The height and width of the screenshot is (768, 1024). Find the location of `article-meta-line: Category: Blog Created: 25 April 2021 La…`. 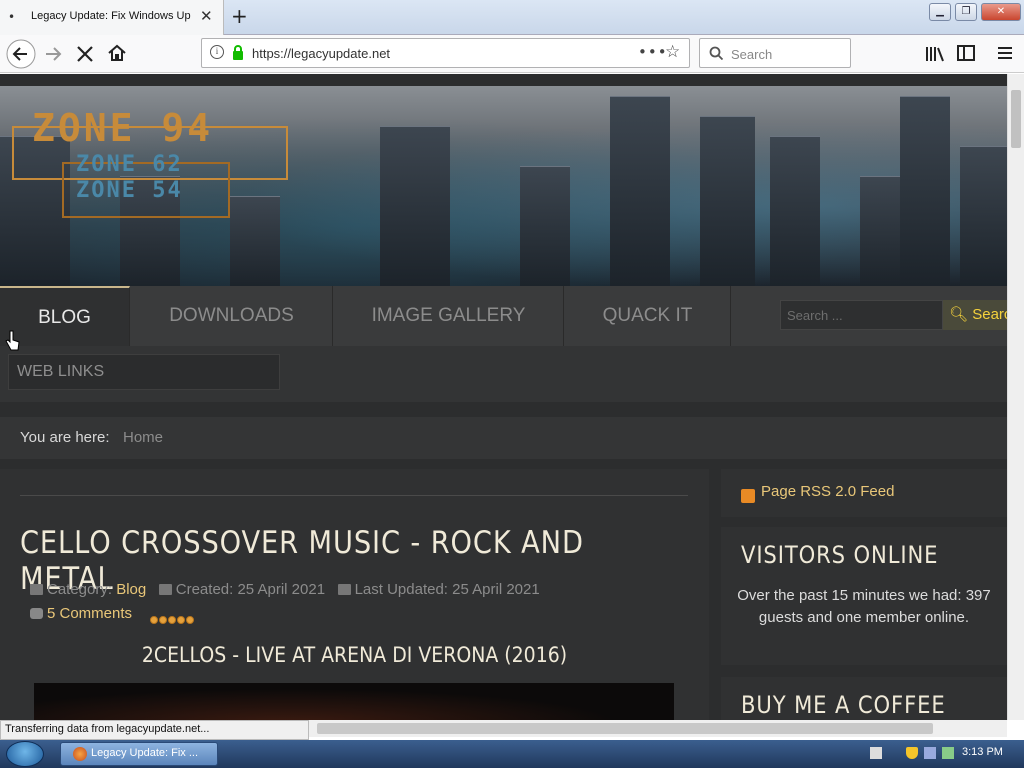

article-meta-line: Category: Blog Created: 25 April 2021 La… is located at coordinates (285, 589).